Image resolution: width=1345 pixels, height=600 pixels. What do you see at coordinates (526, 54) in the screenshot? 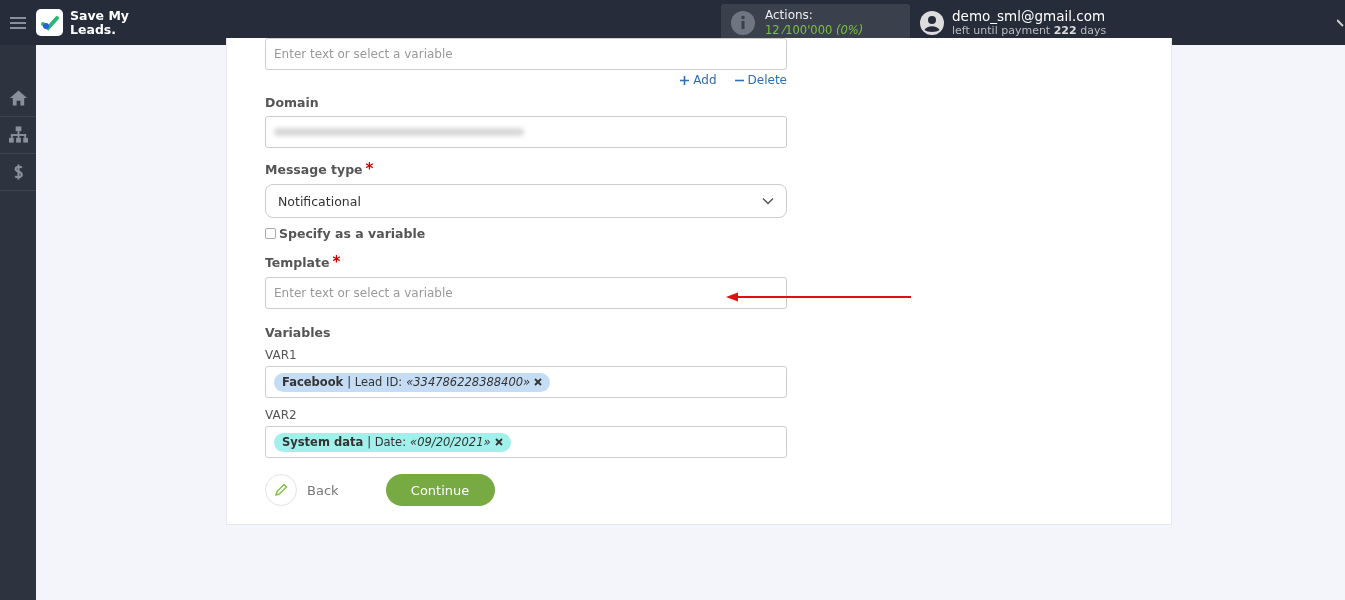
I see `text-field: Enter text or select a variable` at bounding box center [526, 54].